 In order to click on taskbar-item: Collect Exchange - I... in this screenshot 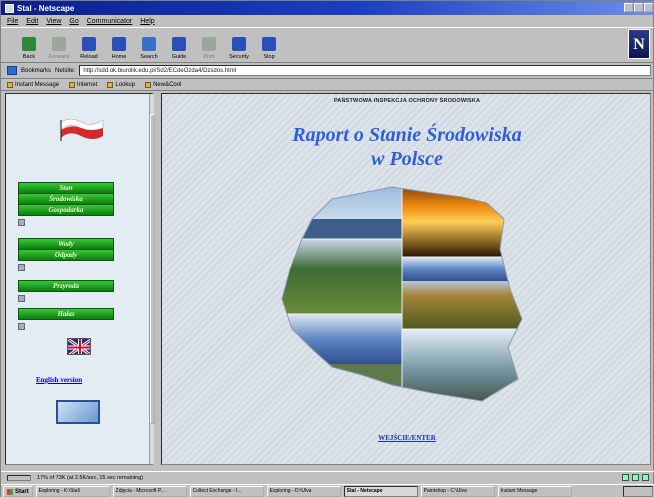, I will do `click(226, 491)`.